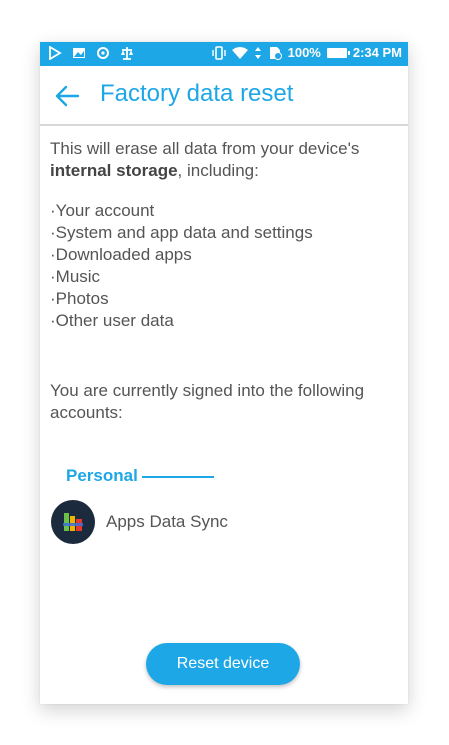  What do you see at coordinates (67, 96) in the screenshot?
I see `back-arrow-icon` at bounding box center [67, 96].